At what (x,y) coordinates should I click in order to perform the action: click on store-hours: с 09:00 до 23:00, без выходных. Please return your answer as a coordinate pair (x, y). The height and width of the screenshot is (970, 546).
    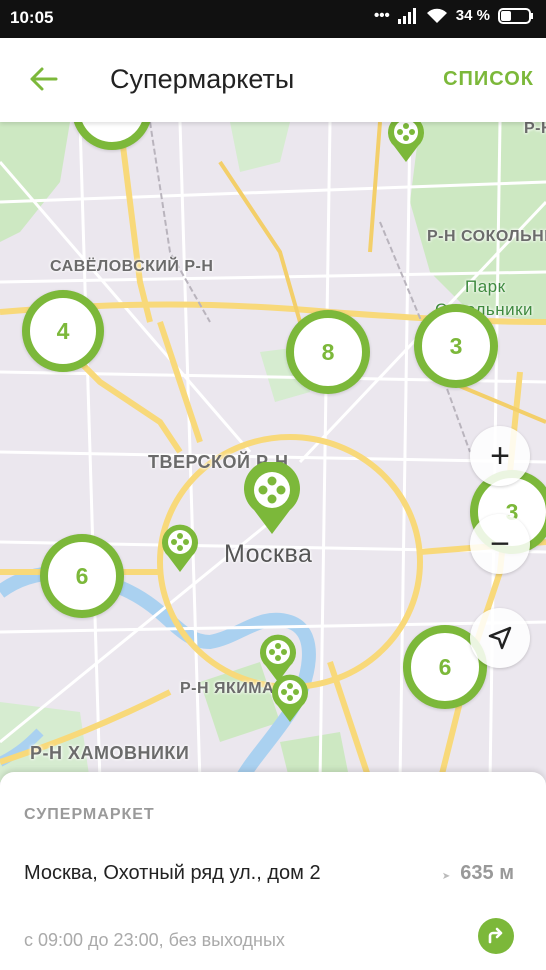
    Looking at the image, I should click on (154, 940).